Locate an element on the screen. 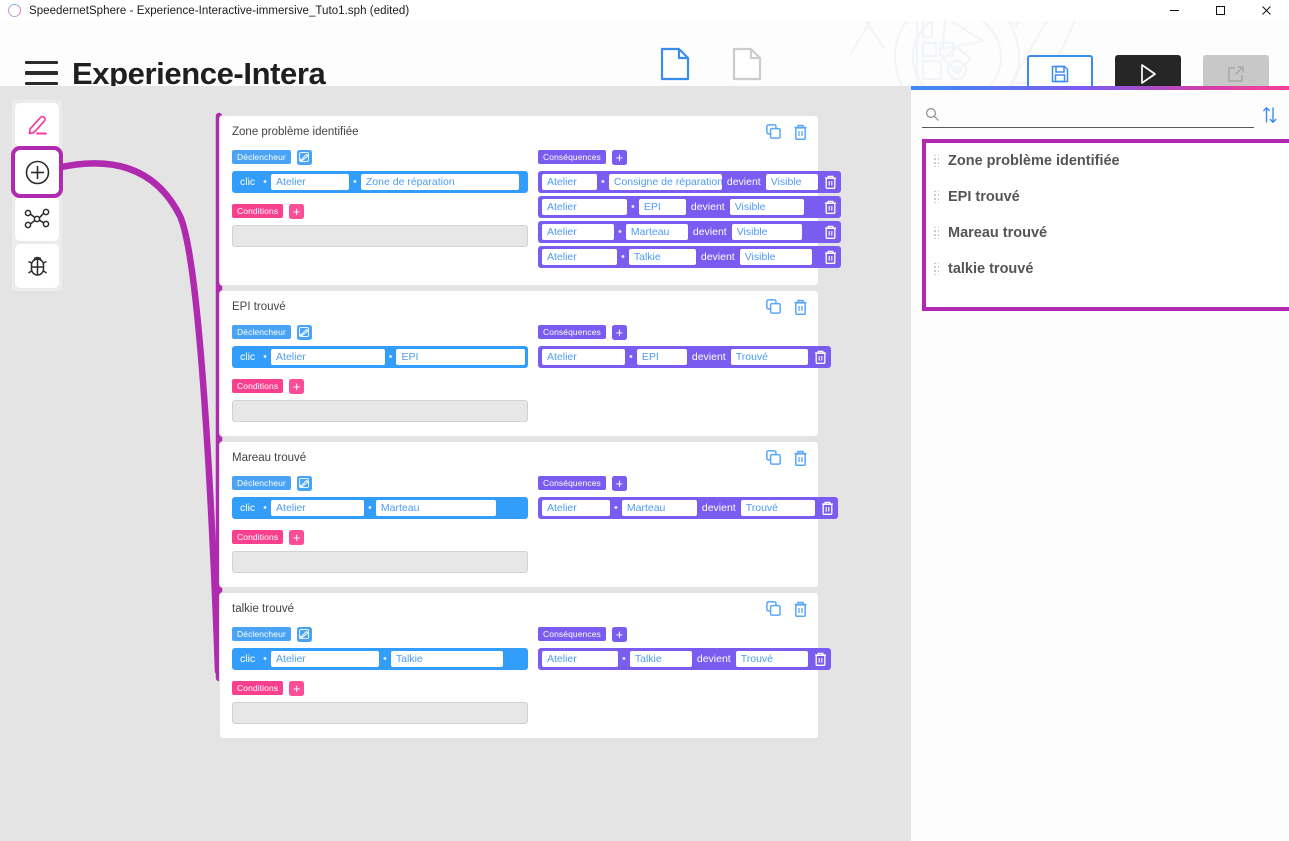  sort-arrows-icon is located at coordinates (1270, 115).